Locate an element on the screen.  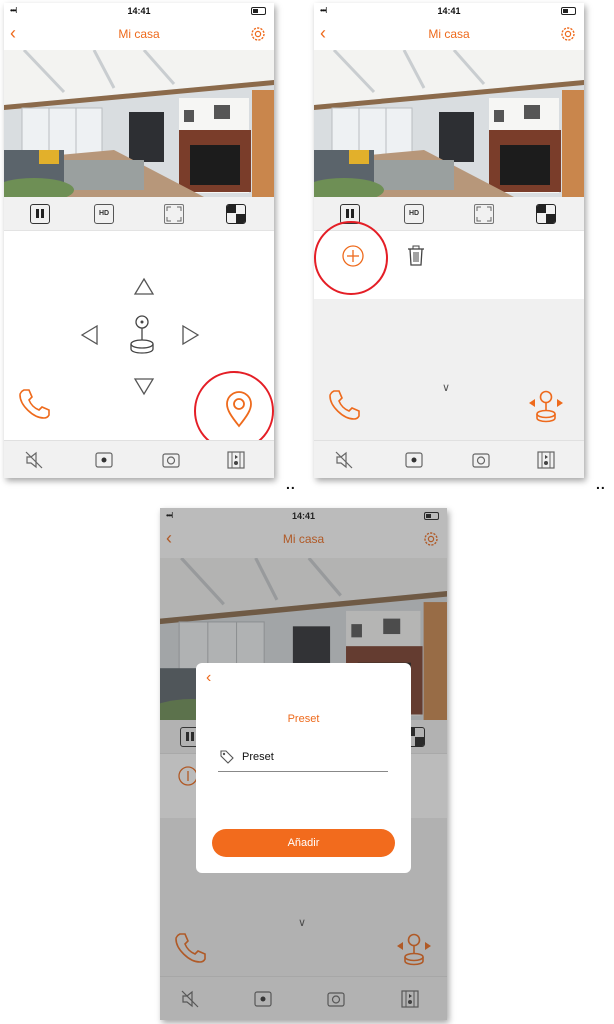
add-preset-dialog: ‹ Preset Añadir is located at coordinates (303, 768).